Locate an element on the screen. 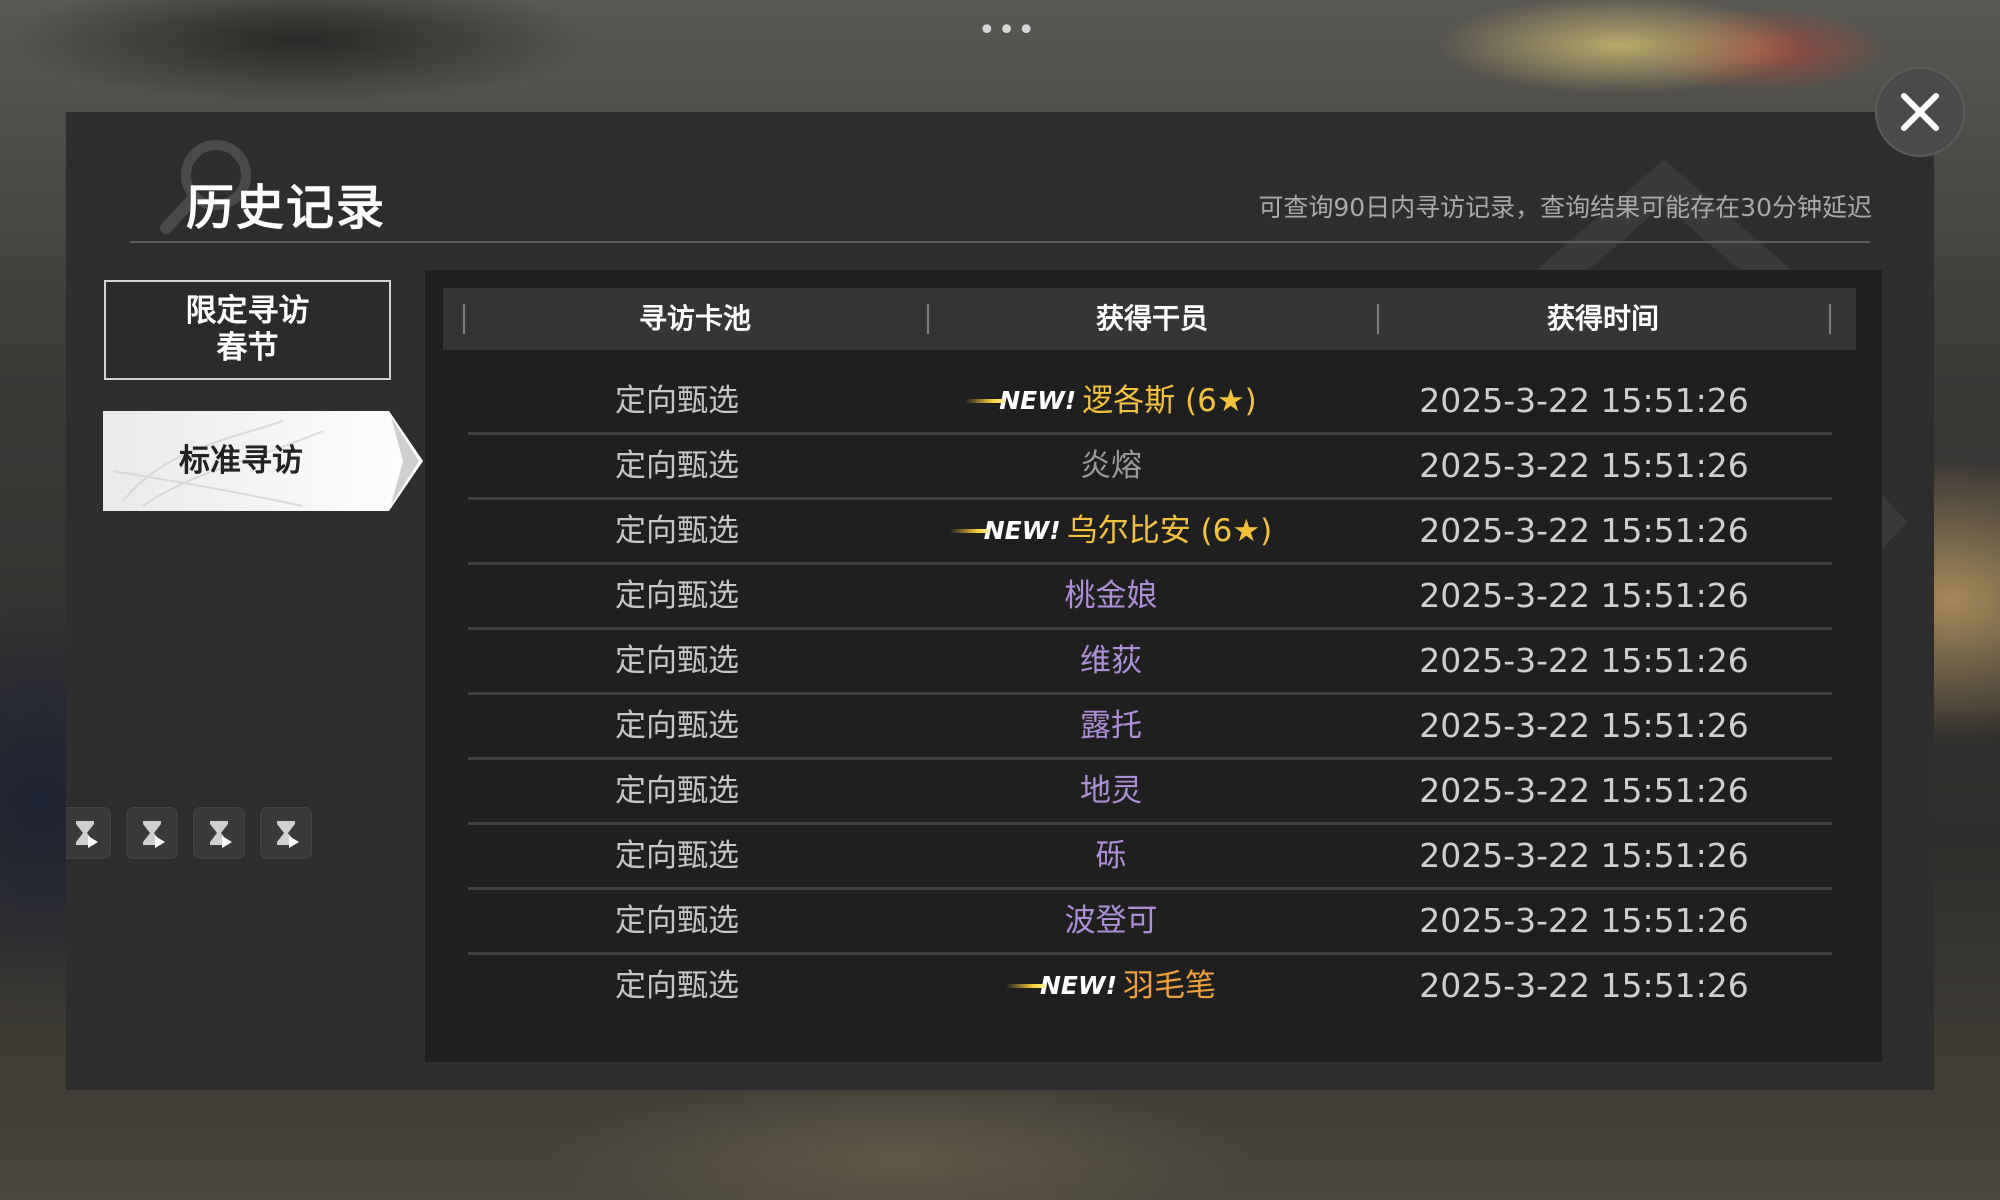 The height and width of the screenshot is (1200, 2000). operator-name: 砾 is located at coordinates (1111, 856).